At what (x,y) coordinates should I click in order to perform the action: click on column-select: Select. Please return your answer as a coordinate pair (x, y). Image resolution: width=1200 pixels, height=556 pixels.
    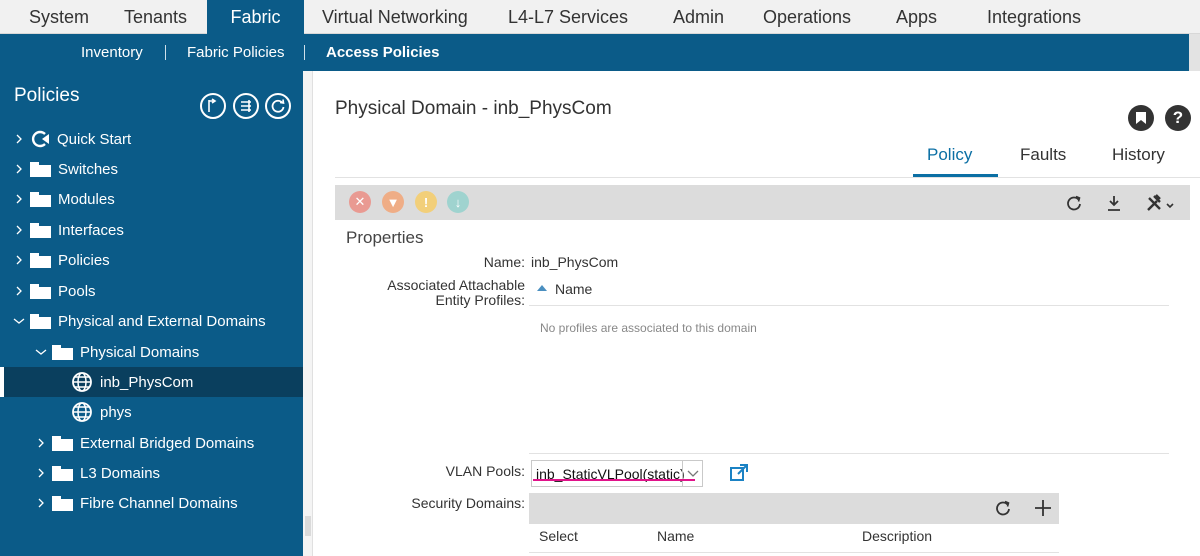
    Looking at the image, I should click on (558, 536).